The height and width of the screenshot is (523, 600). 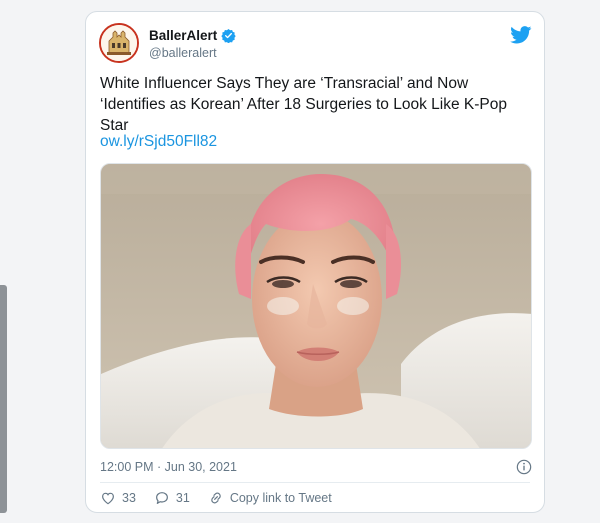 I want to click on timestamp-row: 12:00 PM · Jun 30, 2021, so click(x=316, y=467).